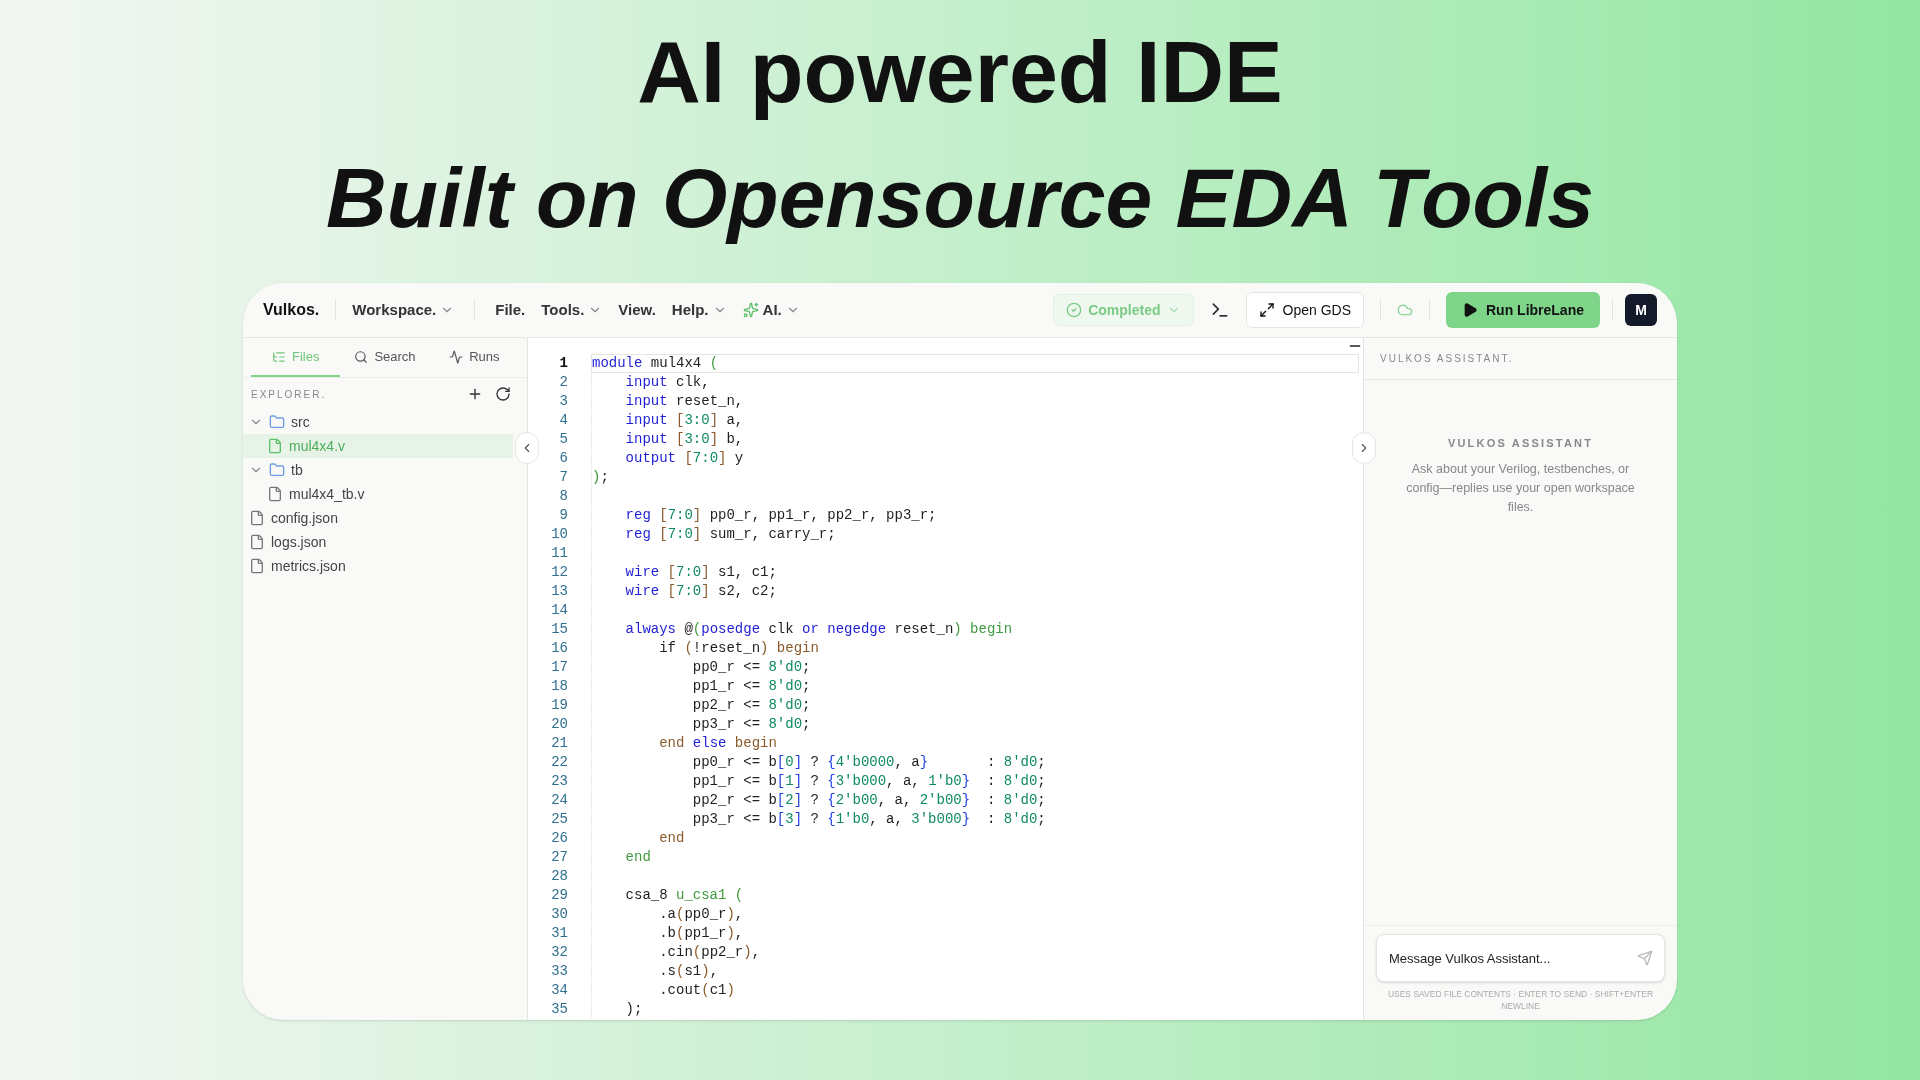 The image size is (1920, 1080). What do you see at coordinates (527, 448) in the screenshot?
I see `collapse-left-handle` at bounding box center [527, 448].